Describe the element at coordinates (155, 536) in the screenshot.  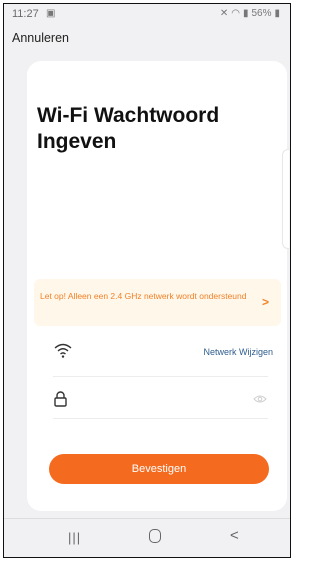
I see `home-button` at that location.